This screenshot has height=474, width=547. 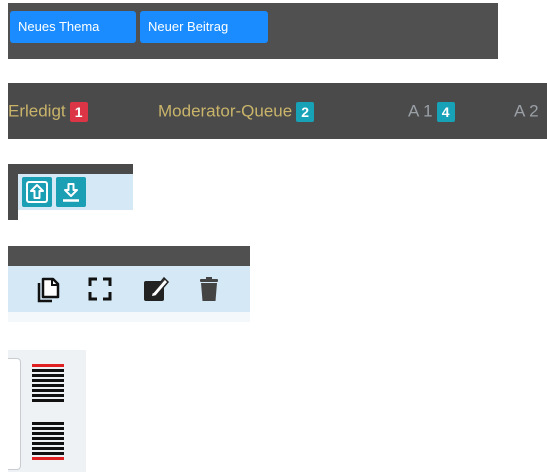 What do you see at coordinates (129, 289) in the screenshot?
I see `edit-toolbar-panel` at bounding box center [129, 289].